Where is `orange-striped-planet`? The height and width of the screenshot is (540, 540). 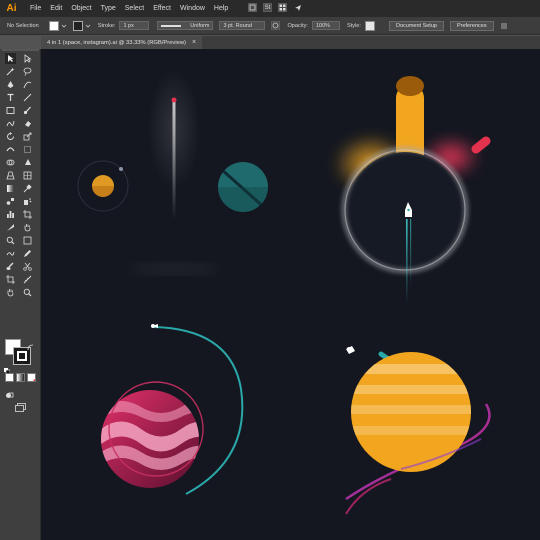 orange-striped-planet is located at coordinates (418, 430).